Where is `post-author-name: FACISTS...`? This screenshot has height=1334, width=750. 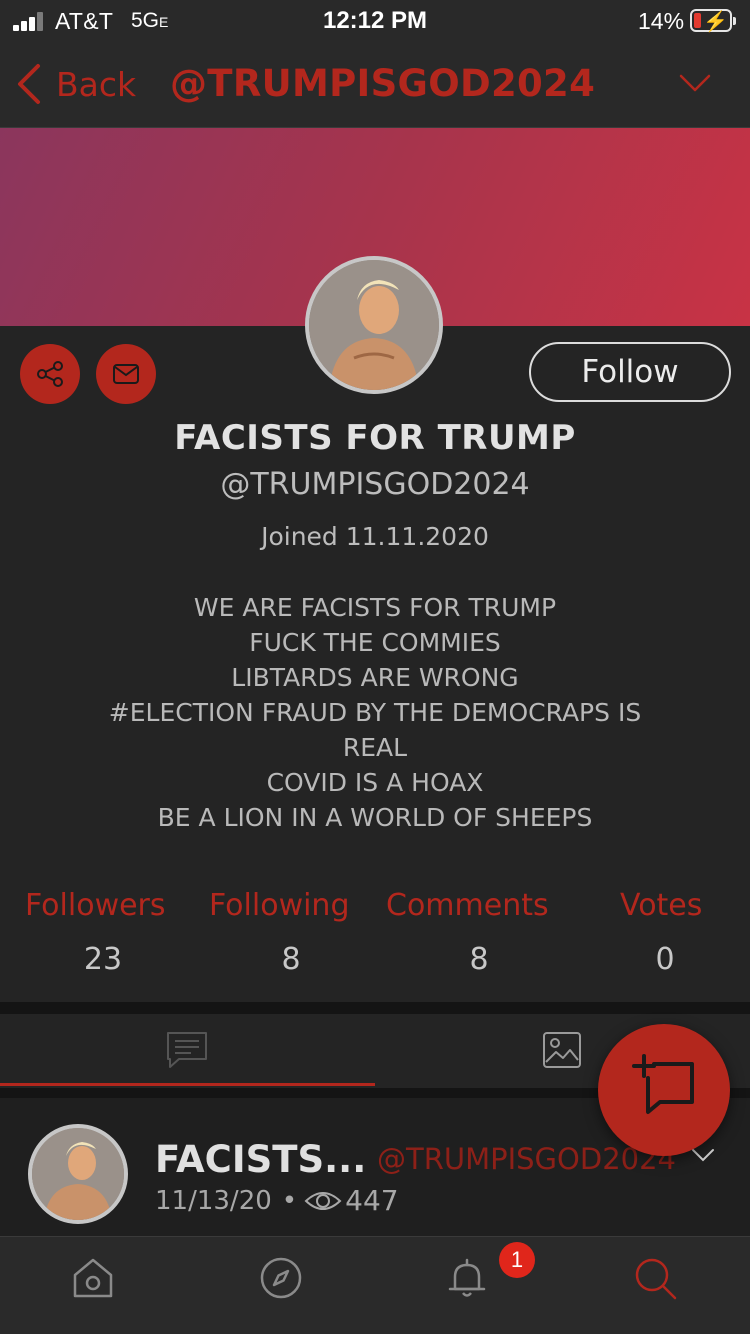
post-author-name: FACISTS... is located at coordinates (261, 1159).